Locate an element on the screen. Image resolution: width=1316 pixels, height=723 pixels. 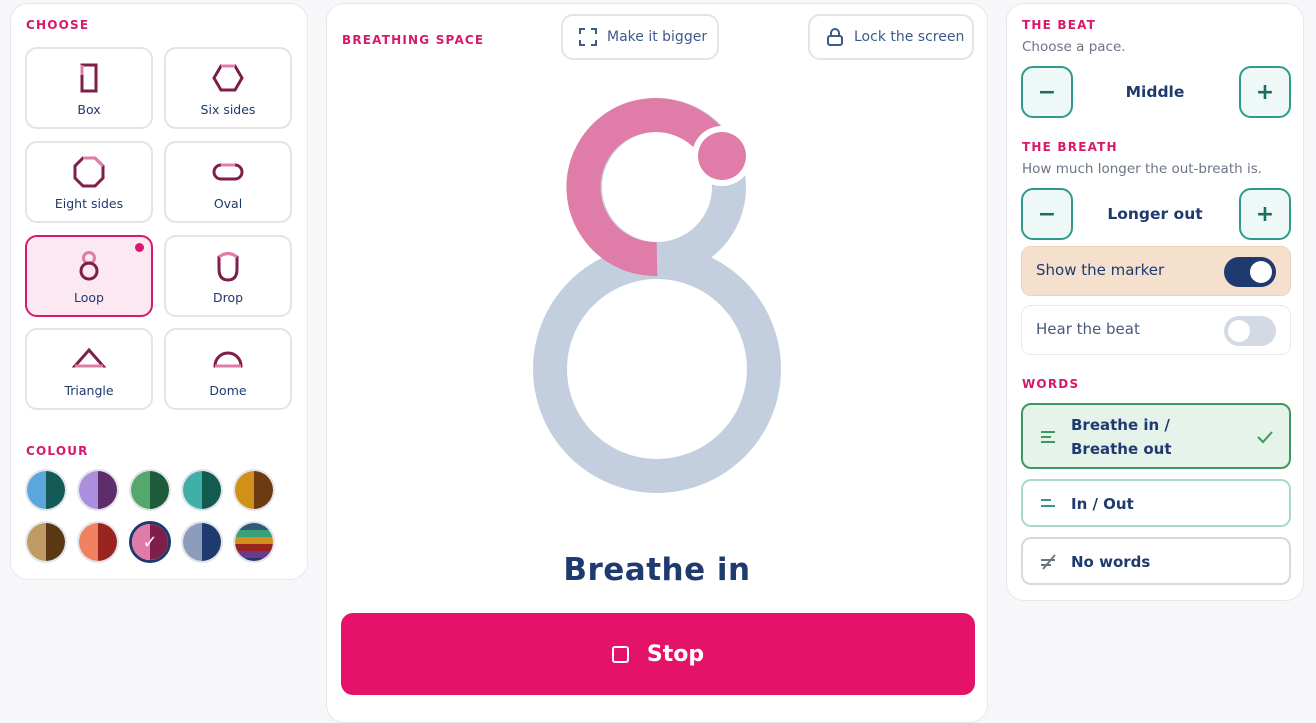
loop-bottom-track is located at coordinates (657, 369).